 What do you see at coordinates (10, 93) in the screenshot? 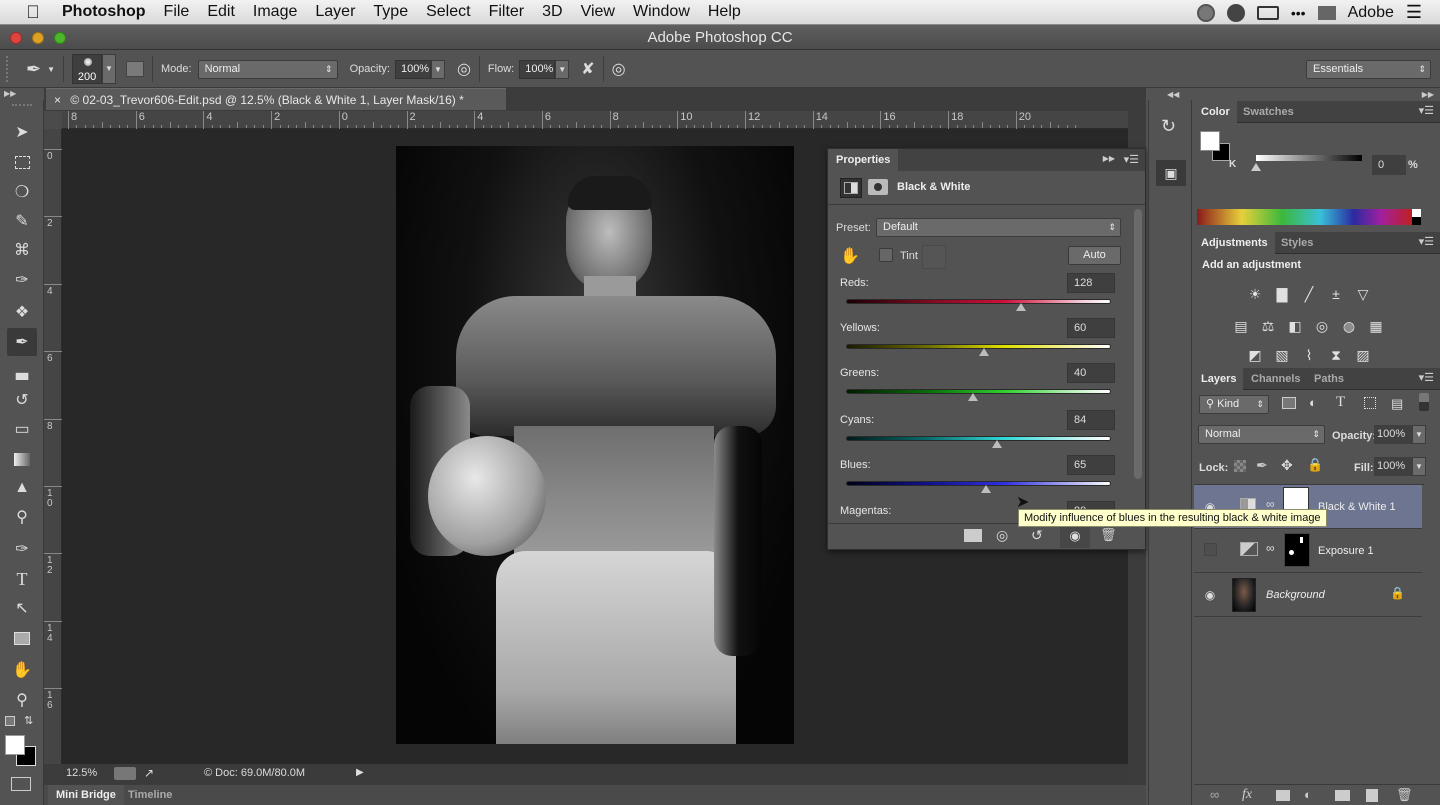
I see `collapse-toolbar-icon: ▶▶` at bounding box center [10, 93].